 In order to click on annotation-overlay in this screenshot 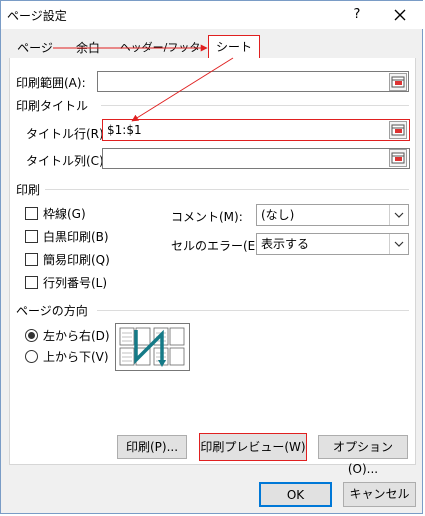, I will do `click(143, 83)`.